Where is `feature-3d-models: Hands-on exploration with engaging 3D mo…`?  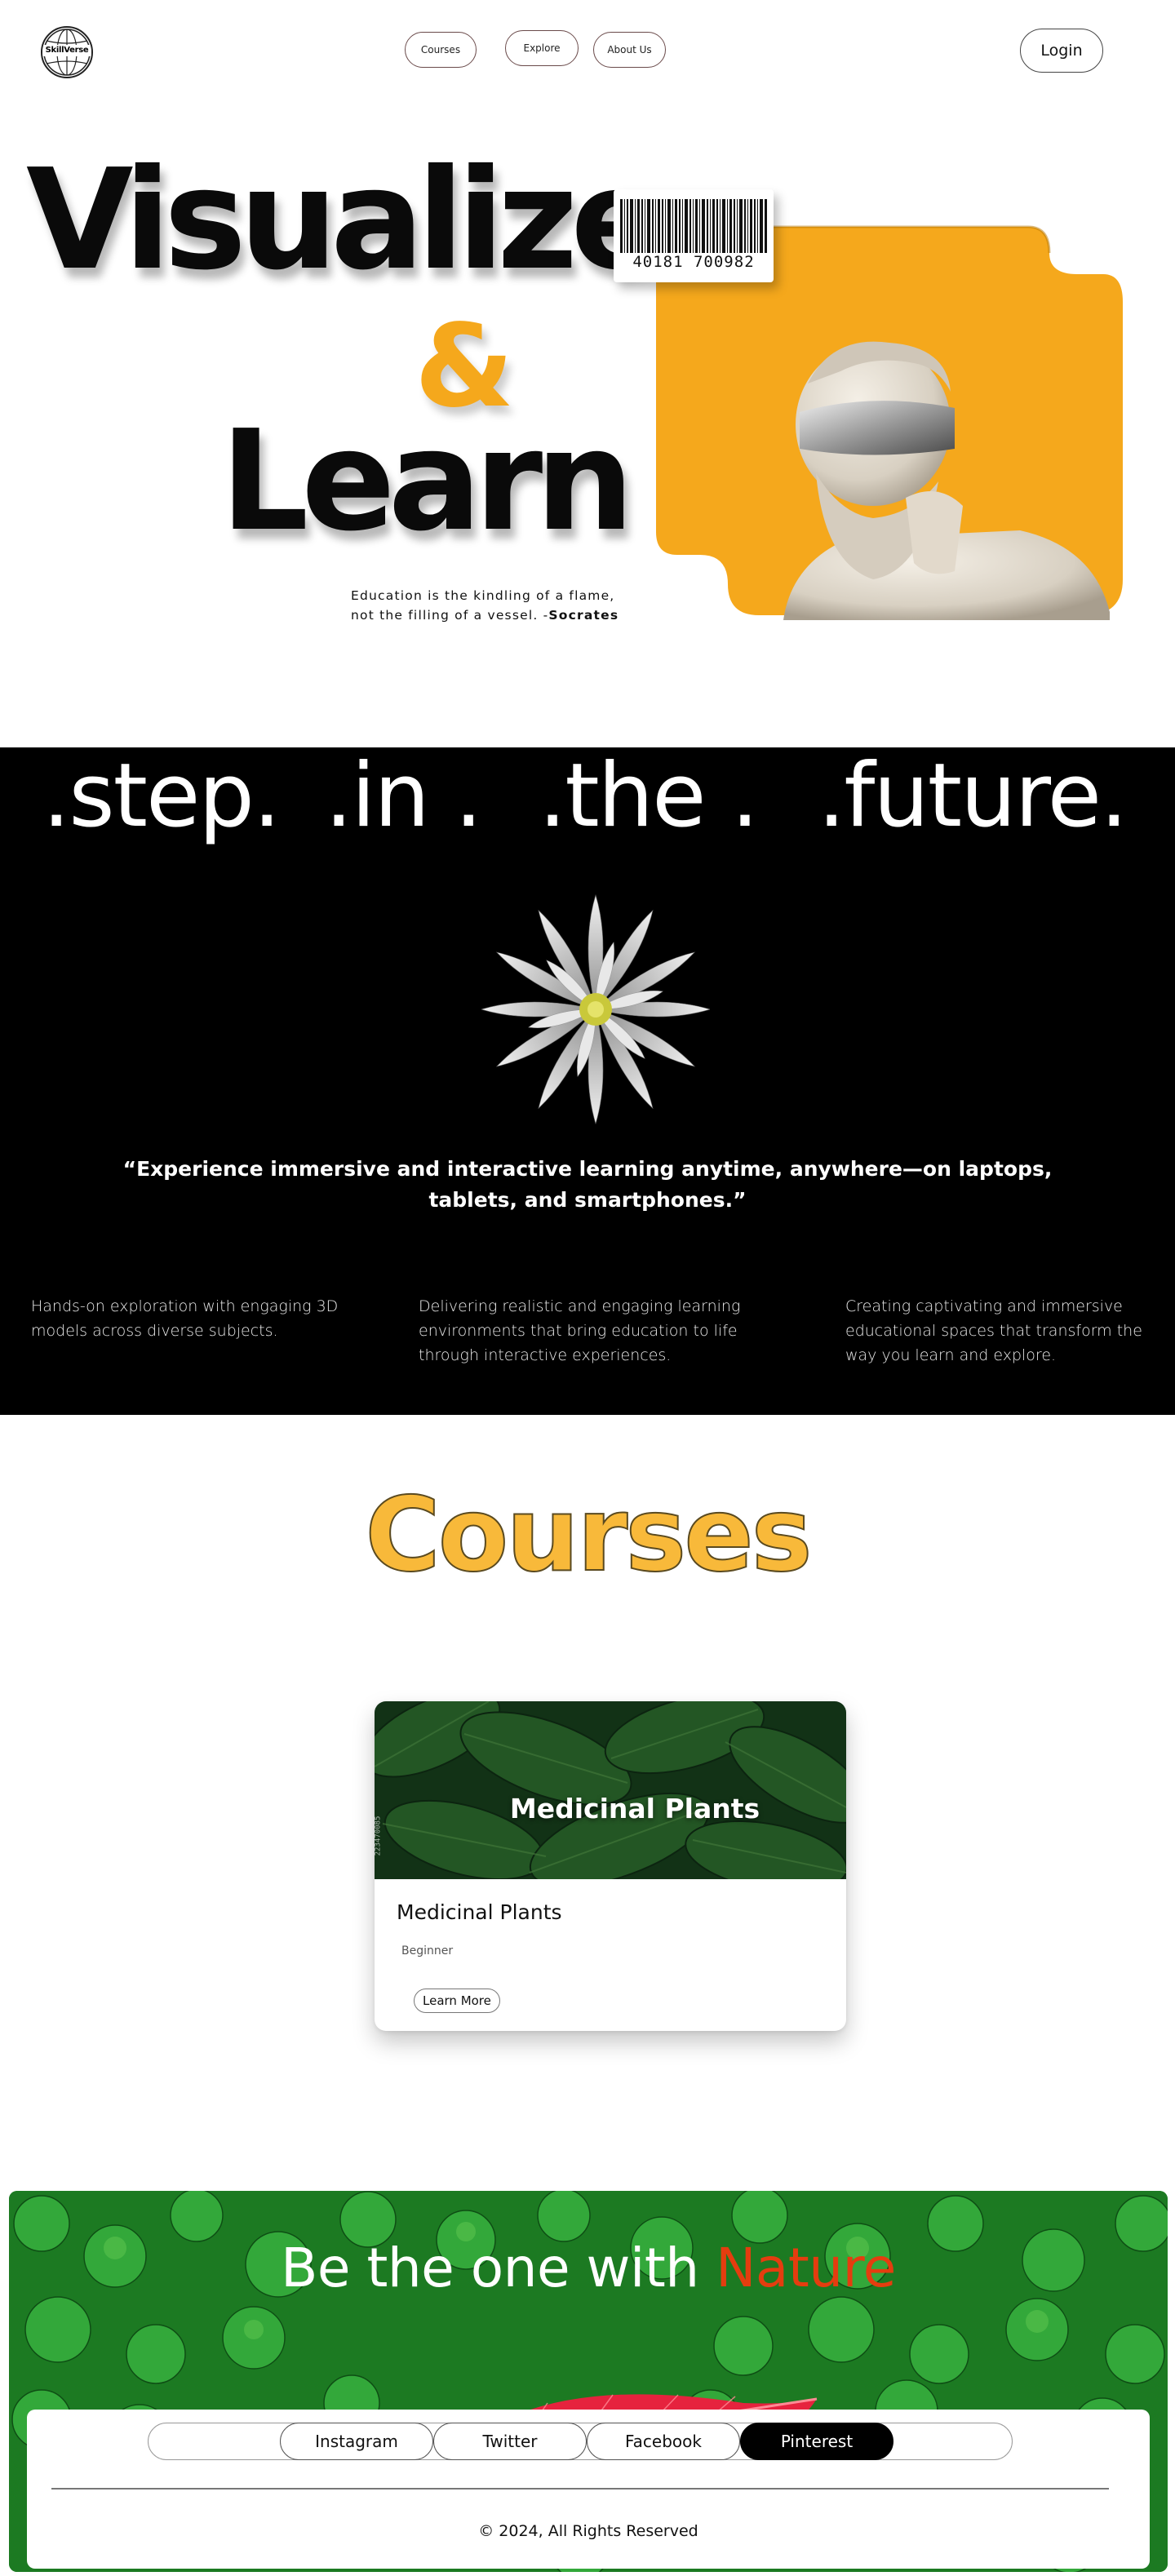
feature-3d-models: Hands-on exploration with engaging 3D mo… is located at coordinates (185, 1318).